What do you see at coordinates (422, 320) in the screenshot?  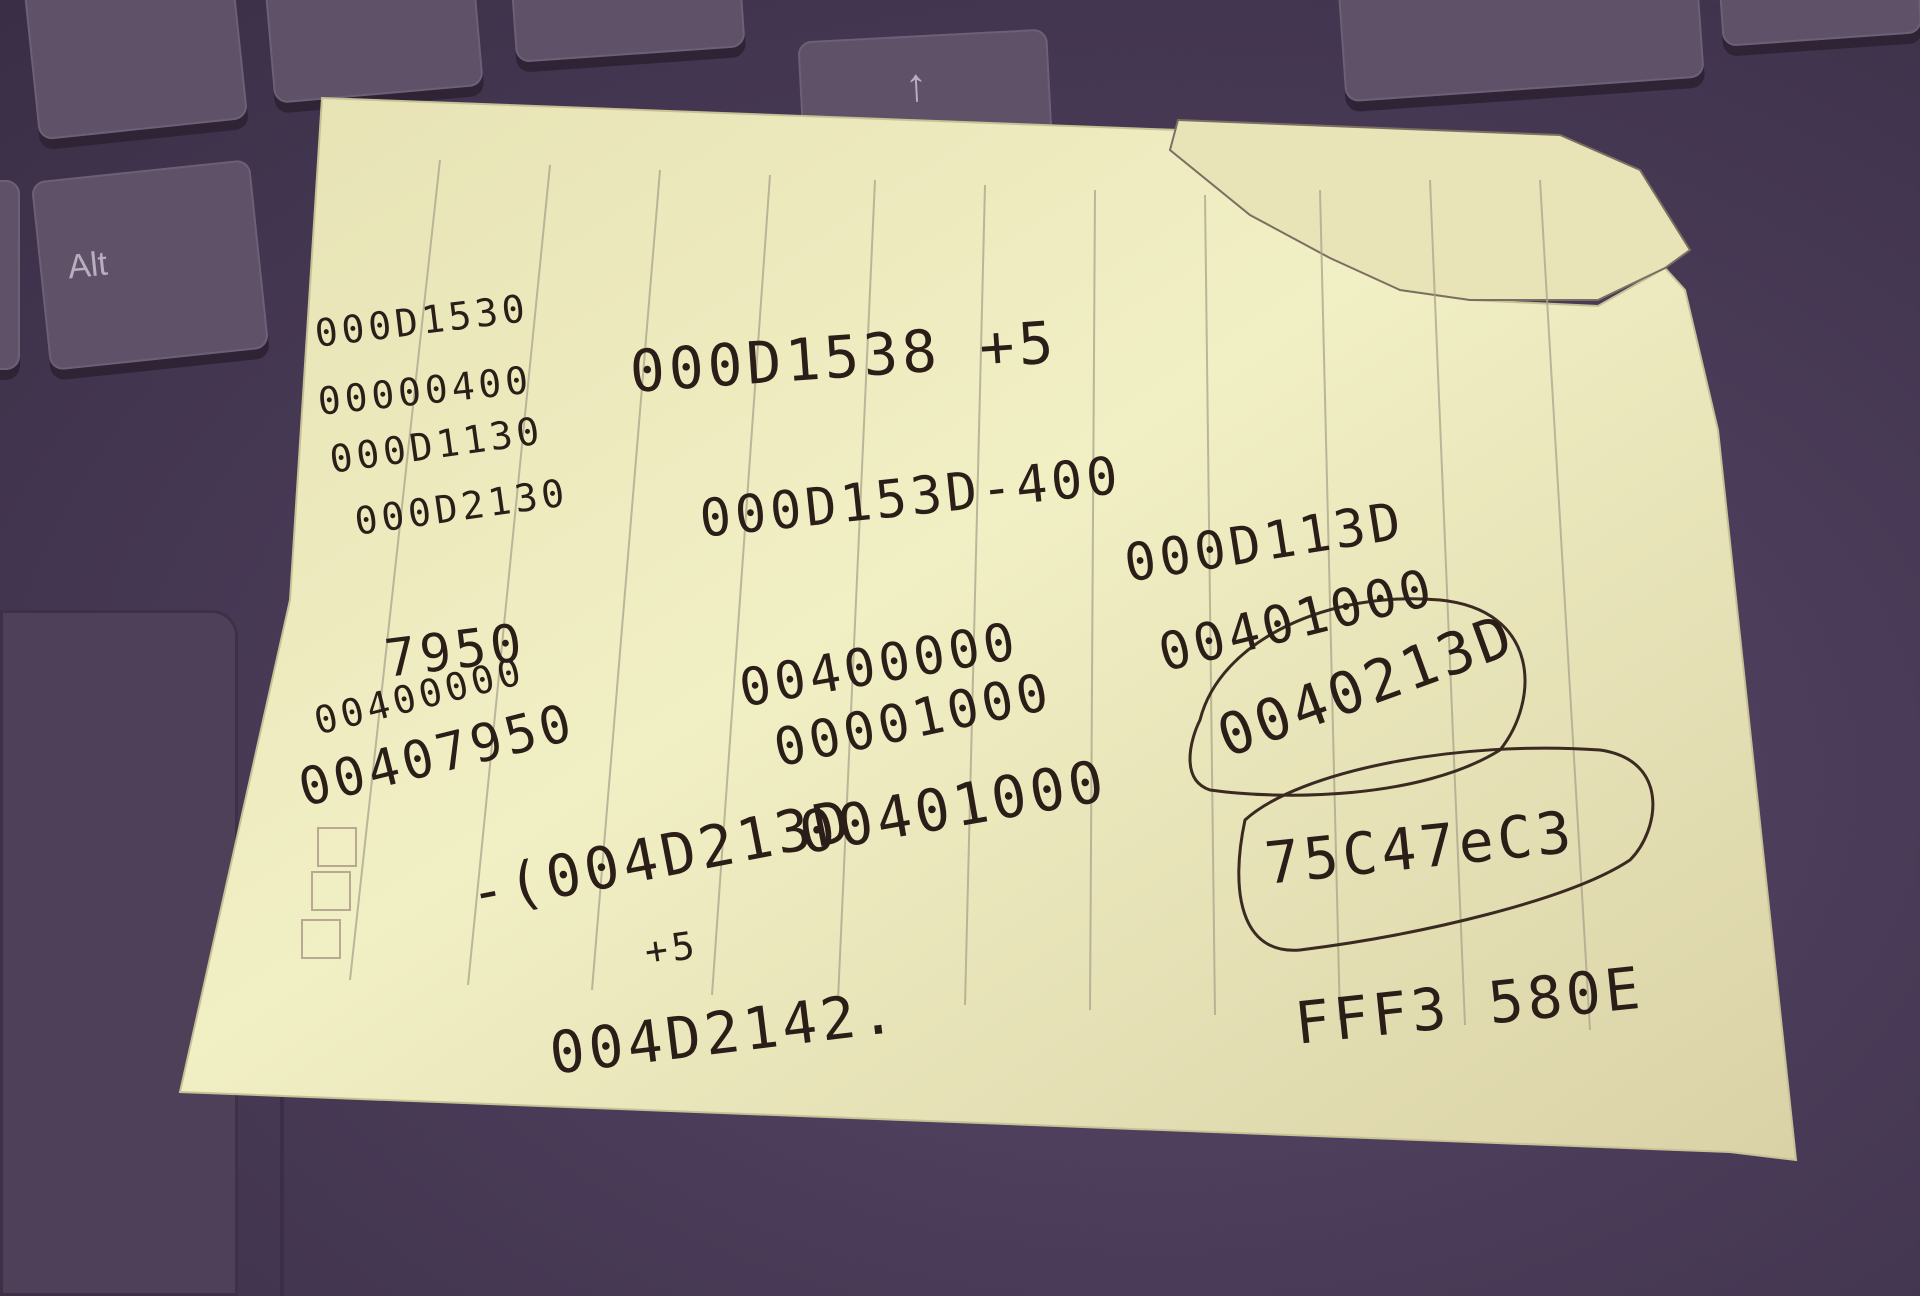 I see `note-left-value: 000D1530` at bounding box center [422, 320].